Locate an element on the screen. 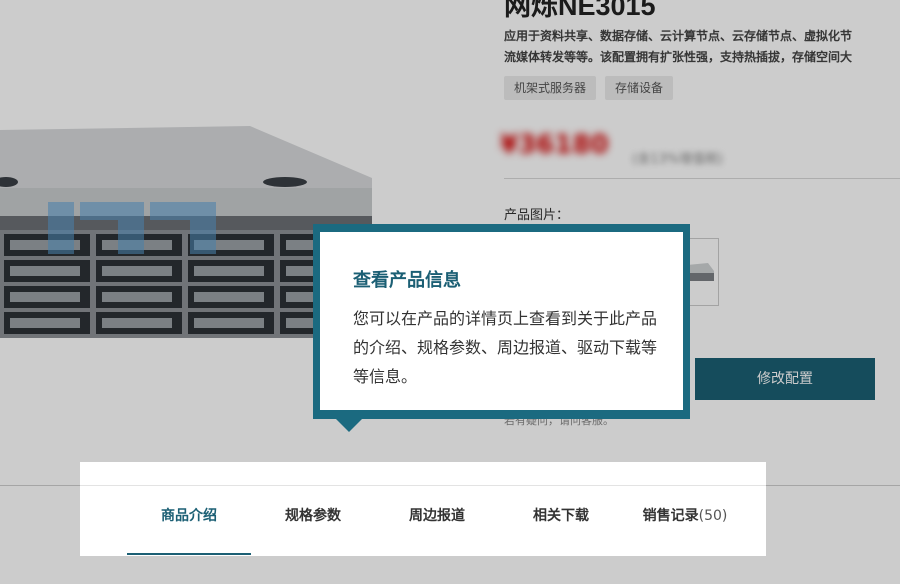 This screenshot has height=584, width=900. tab-label: 商品介绍 is located at coordinates (189, 516).